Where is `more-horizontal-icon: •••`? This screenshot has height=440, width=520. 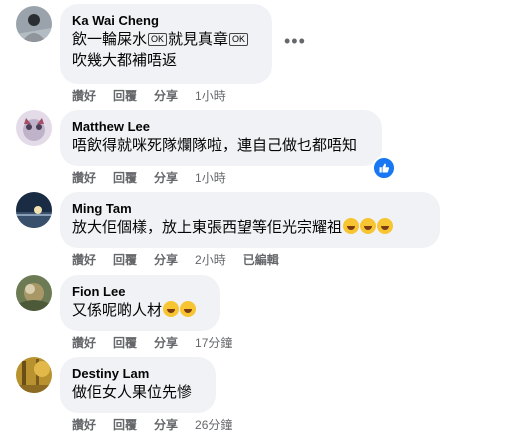 more-horizontal-icon: ••• is located at coordinates (295, 41).